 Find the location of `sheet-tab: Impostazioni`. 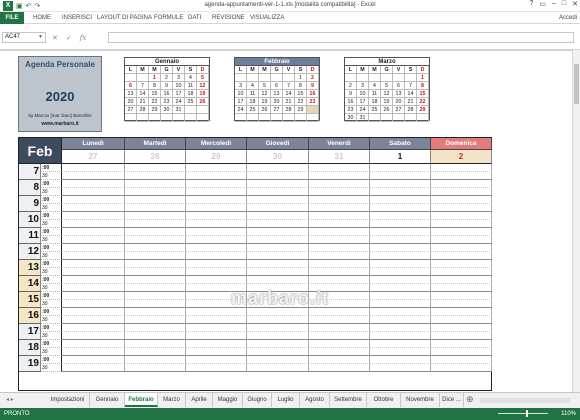

sheet-tab: Impostazioni is located at coordinates (68, 400).